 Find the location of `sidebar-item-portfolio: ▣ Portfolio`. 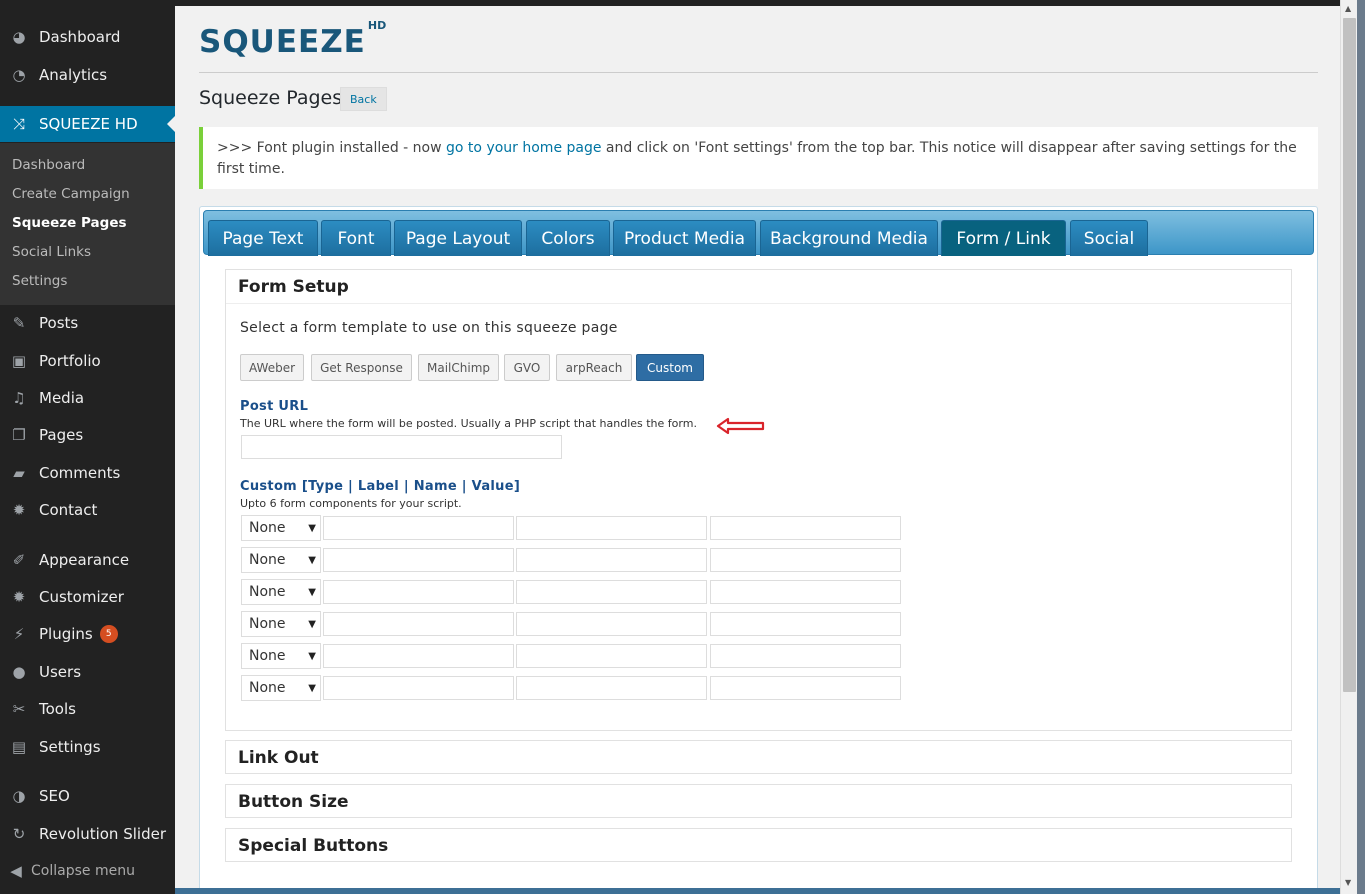

sidebar-item-portfolio: ▣ Portfolio is located at coordinates (87, 361).